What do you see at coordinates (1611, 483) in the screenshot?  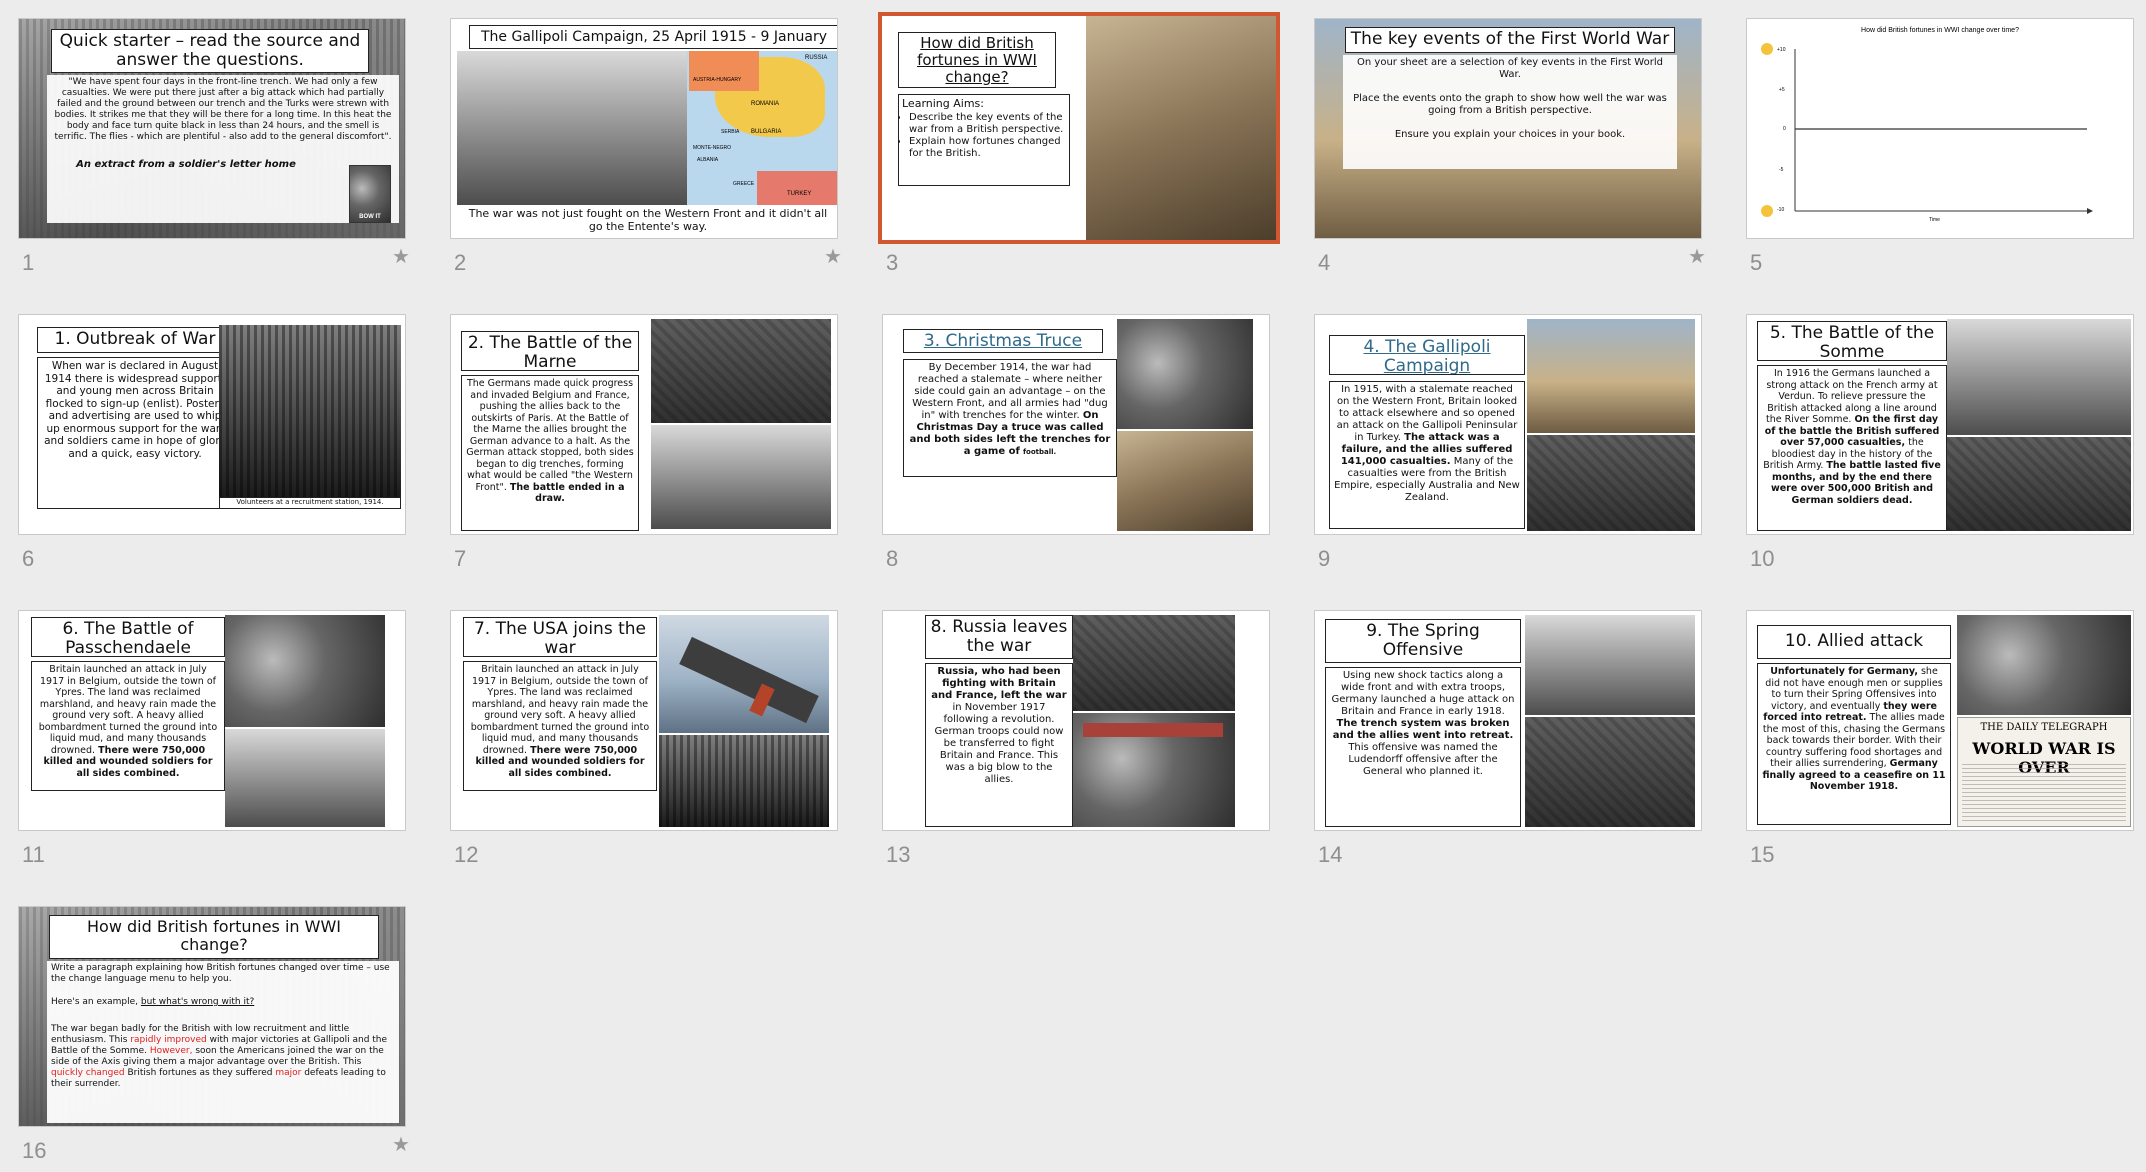 I see `gallipoli-soldiers-photo` at bounding box center [1611, 483].